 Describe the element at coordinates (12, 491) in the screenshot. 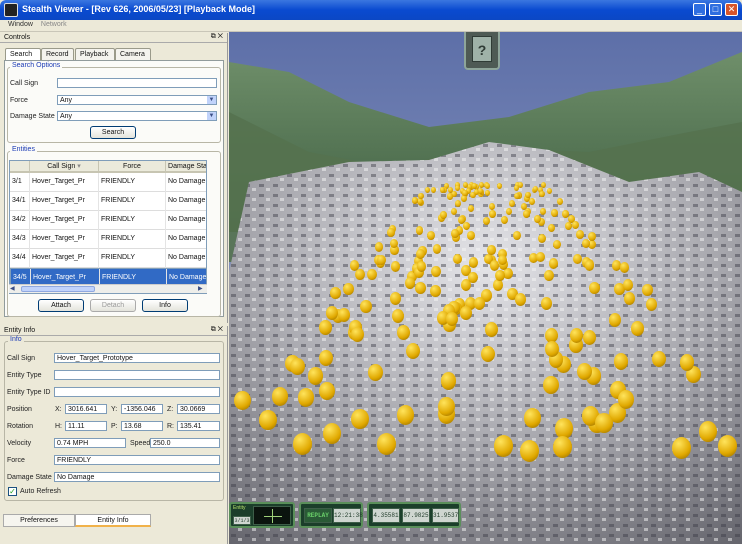

I see `auto-refresh-checkbox: ✓` at that location.